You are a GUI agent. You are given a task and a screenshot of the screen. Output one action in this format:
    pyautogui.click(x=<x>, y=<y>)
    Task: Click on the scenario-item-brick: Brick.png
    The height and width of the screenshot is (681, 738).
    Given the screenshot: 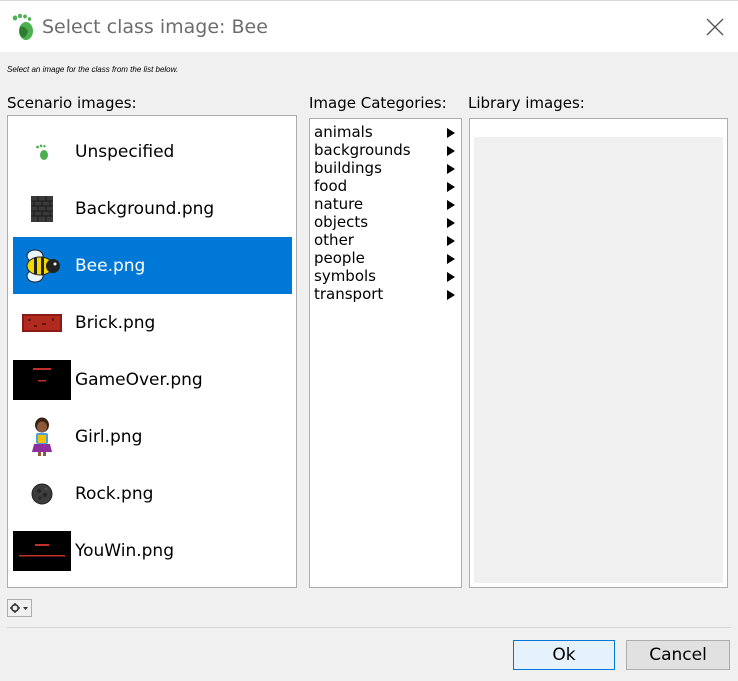 What is the action you would take?
    pyautogui.click(x=152, y=322)
    